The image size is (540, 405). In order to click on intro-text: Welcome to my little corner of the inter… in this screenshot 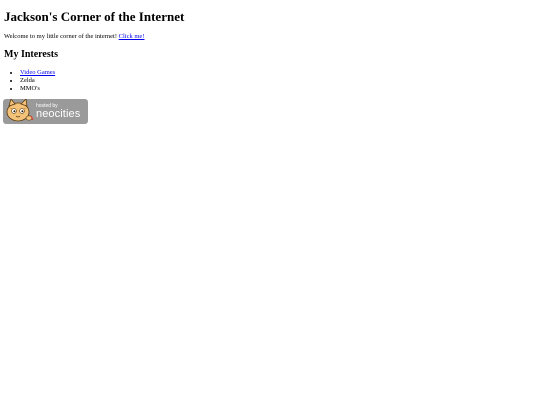, I will do `click(61, 36)`.